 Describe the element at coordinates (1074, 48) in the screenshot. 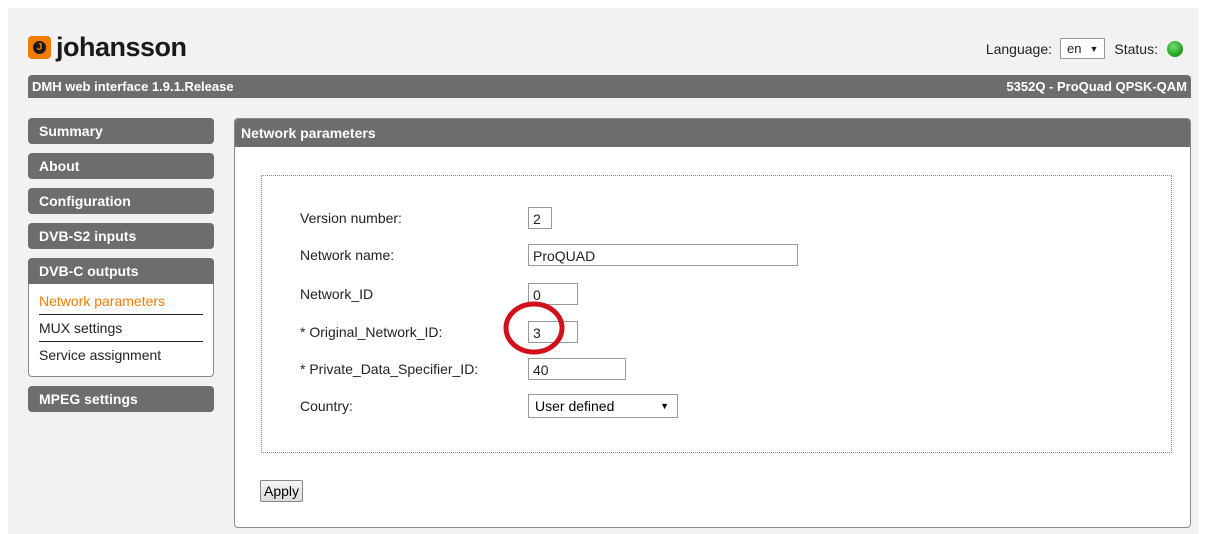

I see `language-value: en` at that location.